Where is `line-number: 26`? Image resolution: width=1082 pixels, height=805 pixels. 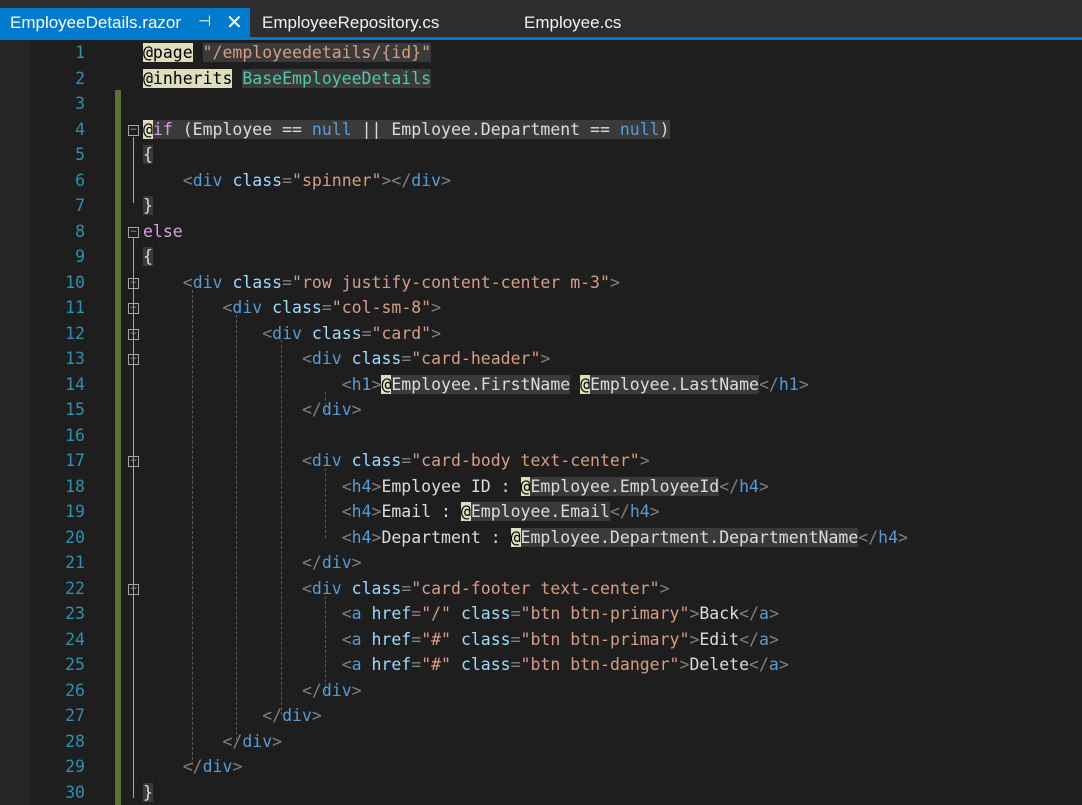 line-number: 26 is located at coordinates (75, 690).